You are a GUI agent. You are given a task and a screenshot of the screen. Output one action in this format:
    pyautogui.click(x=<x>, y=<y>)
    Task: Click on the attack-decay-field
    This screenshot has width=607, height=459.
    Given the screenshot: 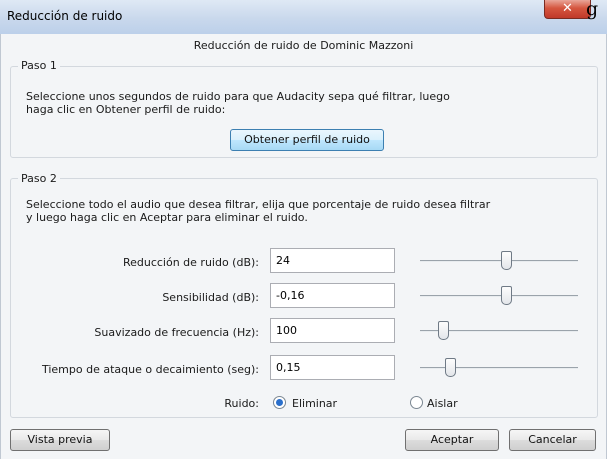 What is the action you would take?
    pyautogui.click(x=332, y=367)
    